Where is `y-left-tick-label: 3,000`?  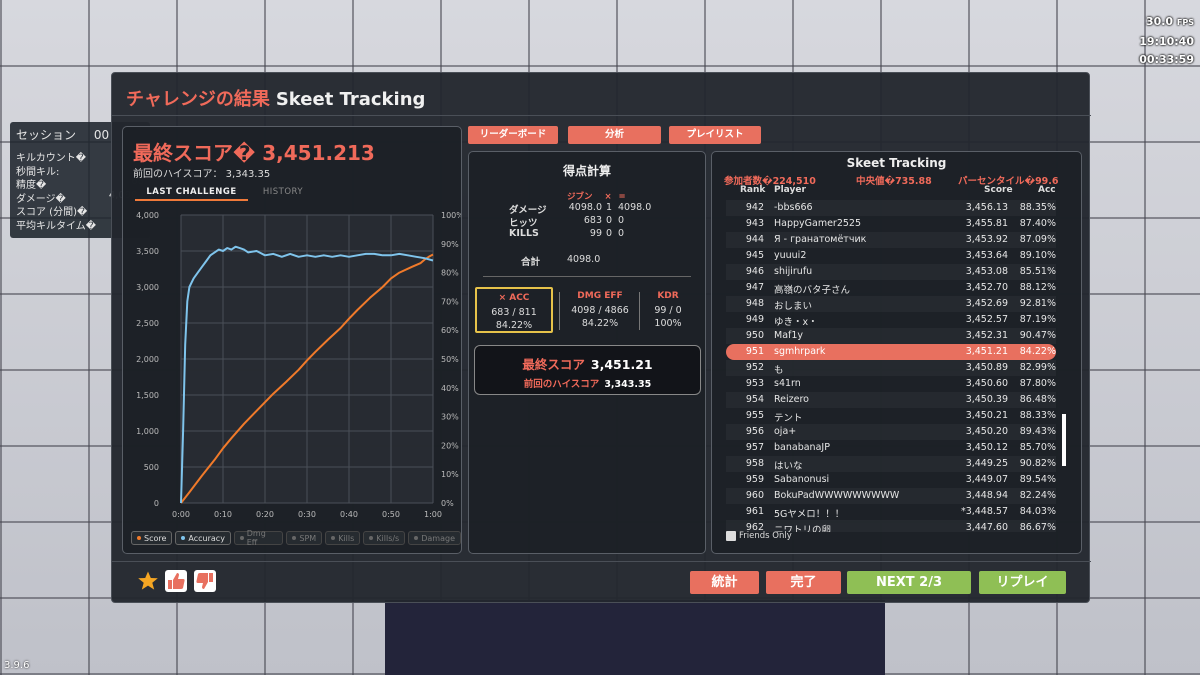
y-left-tick-label: 3,000 is located at coordinates (147, 287).